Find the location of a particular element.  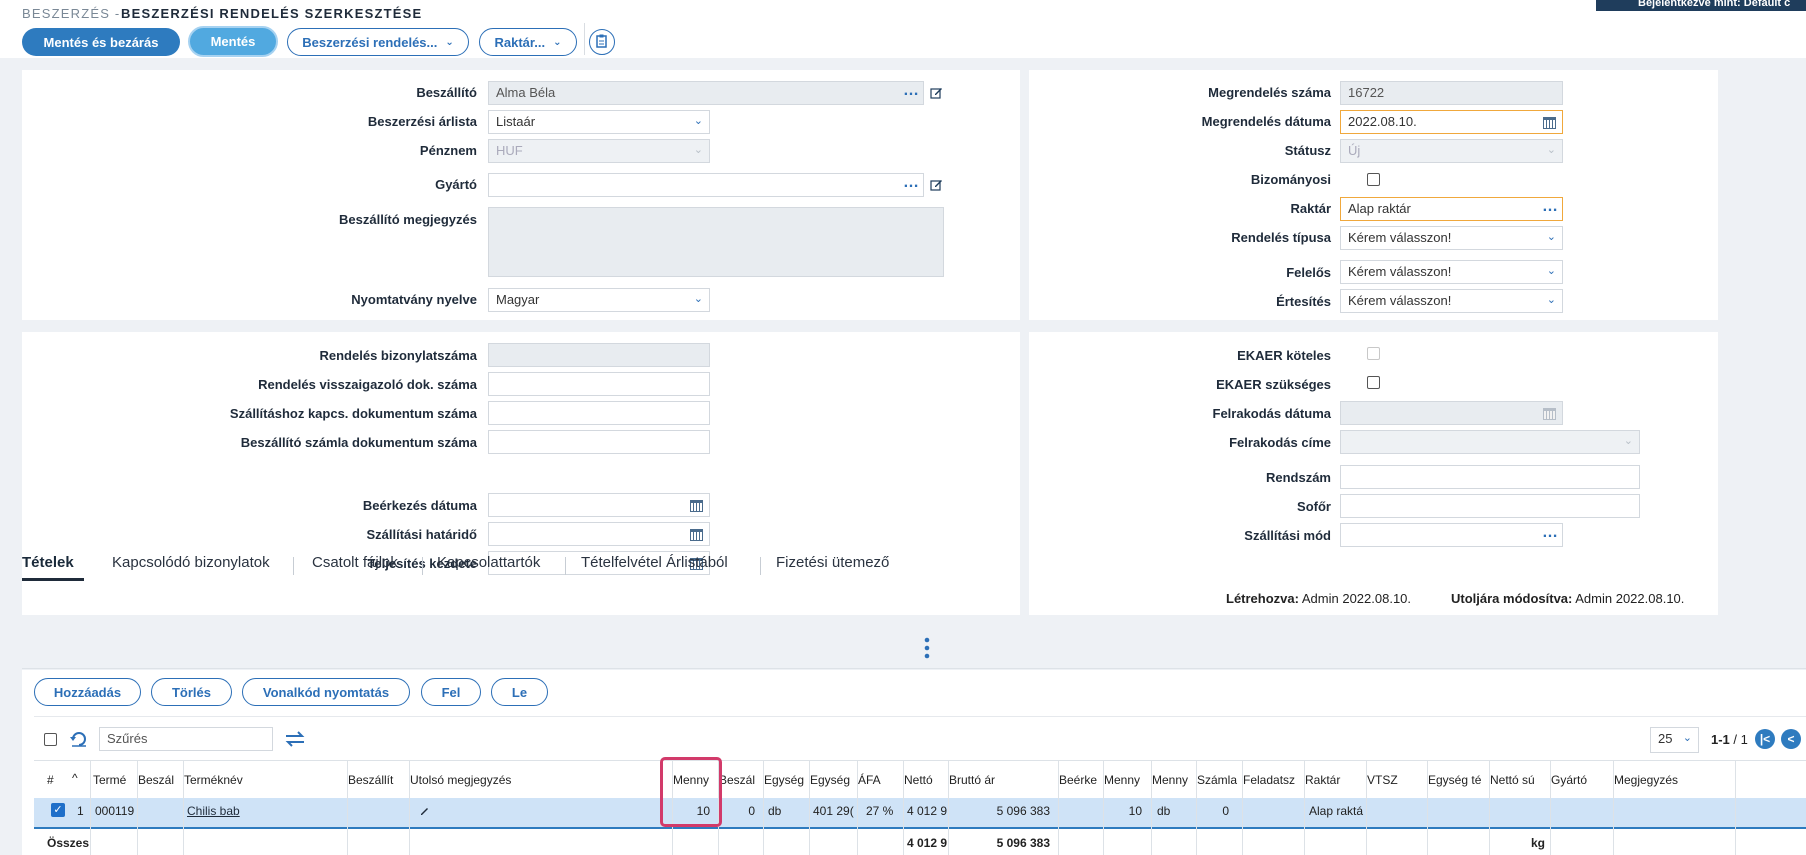

clipboard-button is located at coordinates (602, 42).